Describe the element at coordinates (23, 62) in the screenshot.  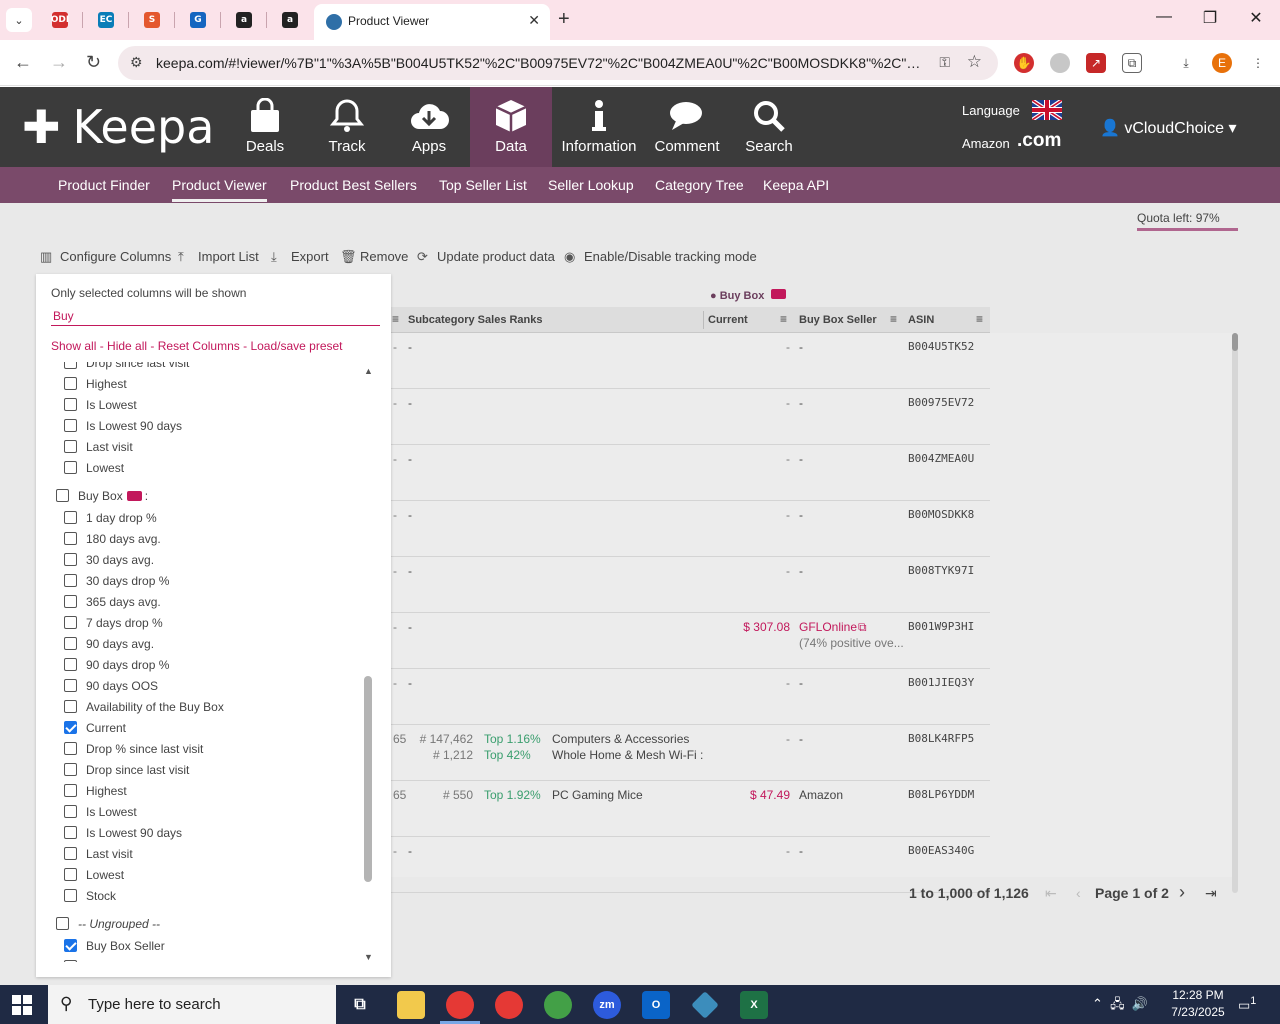
I see `back-button: ←` at that location.